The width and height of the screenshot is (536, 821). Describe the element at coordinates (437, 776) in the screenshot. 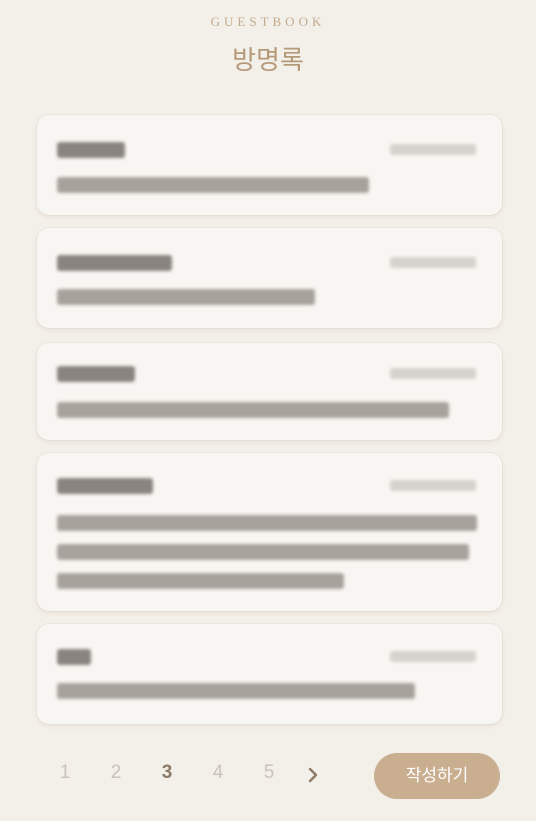

I see `write-entry-button: 작성하기` at that location.